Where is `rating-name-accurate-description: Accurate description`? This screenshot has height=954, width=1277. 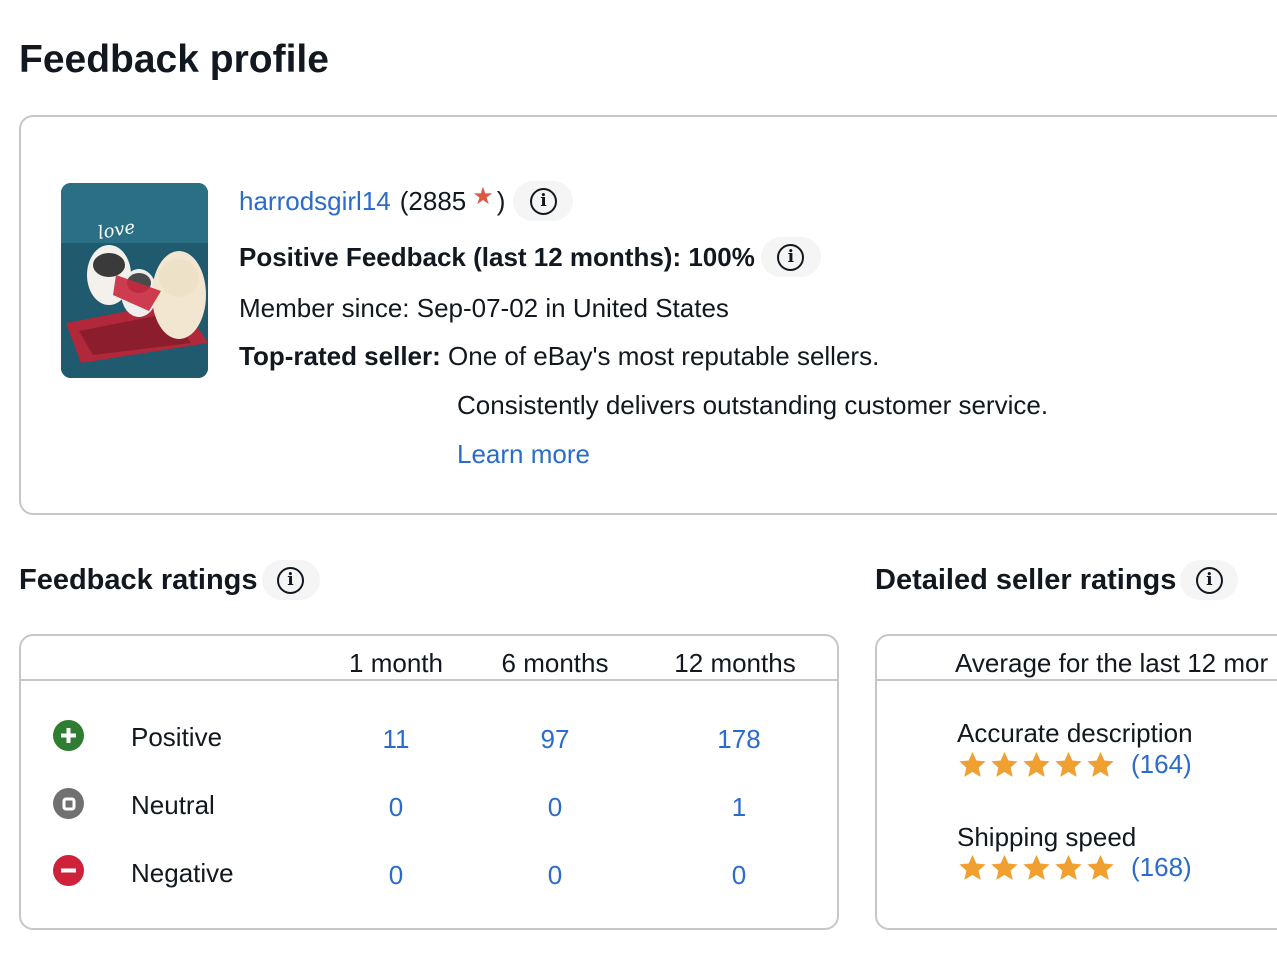 rating-name-accurate-description: Accurate description is located at coordinates (1075, 733).